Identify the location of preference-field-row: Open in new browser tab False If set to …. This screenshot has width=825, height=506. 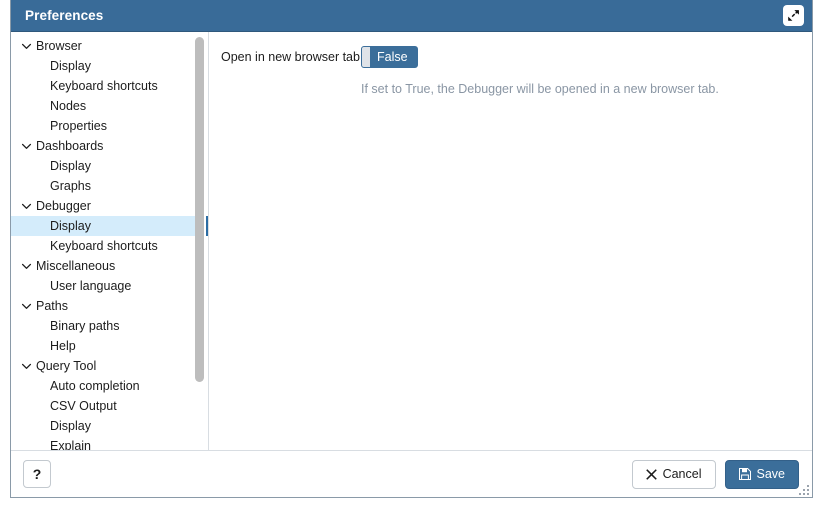
(507, 71).